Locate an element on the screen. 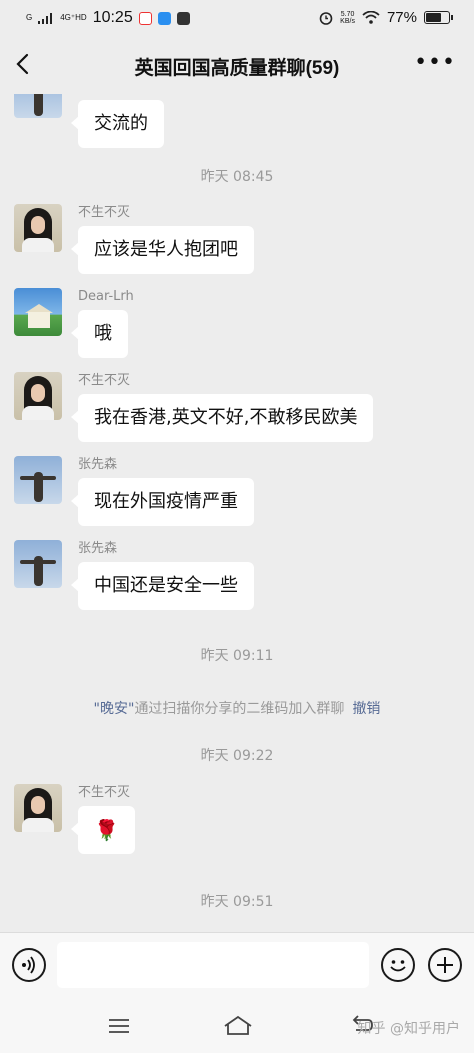  system-message: "晚安"通过扫描你分享的二维码加入群聊 撤销 is located at coordinates (237, 708).